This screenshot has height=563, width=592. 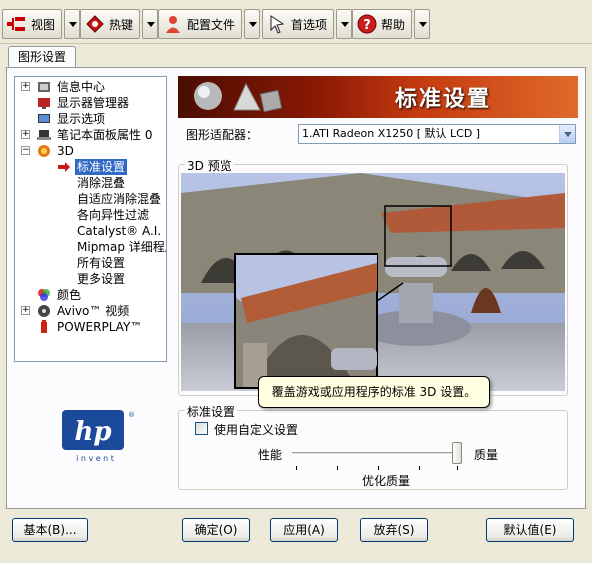 What do you see at coordinates (95, 24) in the screenshot?
I see `hotkeys-icon` at bounding box center [95, 24].